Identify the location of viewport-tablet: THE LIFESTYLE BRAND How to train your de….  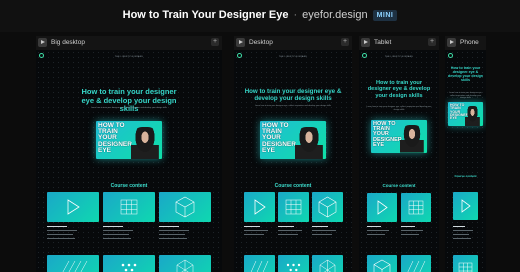
(399, 161).